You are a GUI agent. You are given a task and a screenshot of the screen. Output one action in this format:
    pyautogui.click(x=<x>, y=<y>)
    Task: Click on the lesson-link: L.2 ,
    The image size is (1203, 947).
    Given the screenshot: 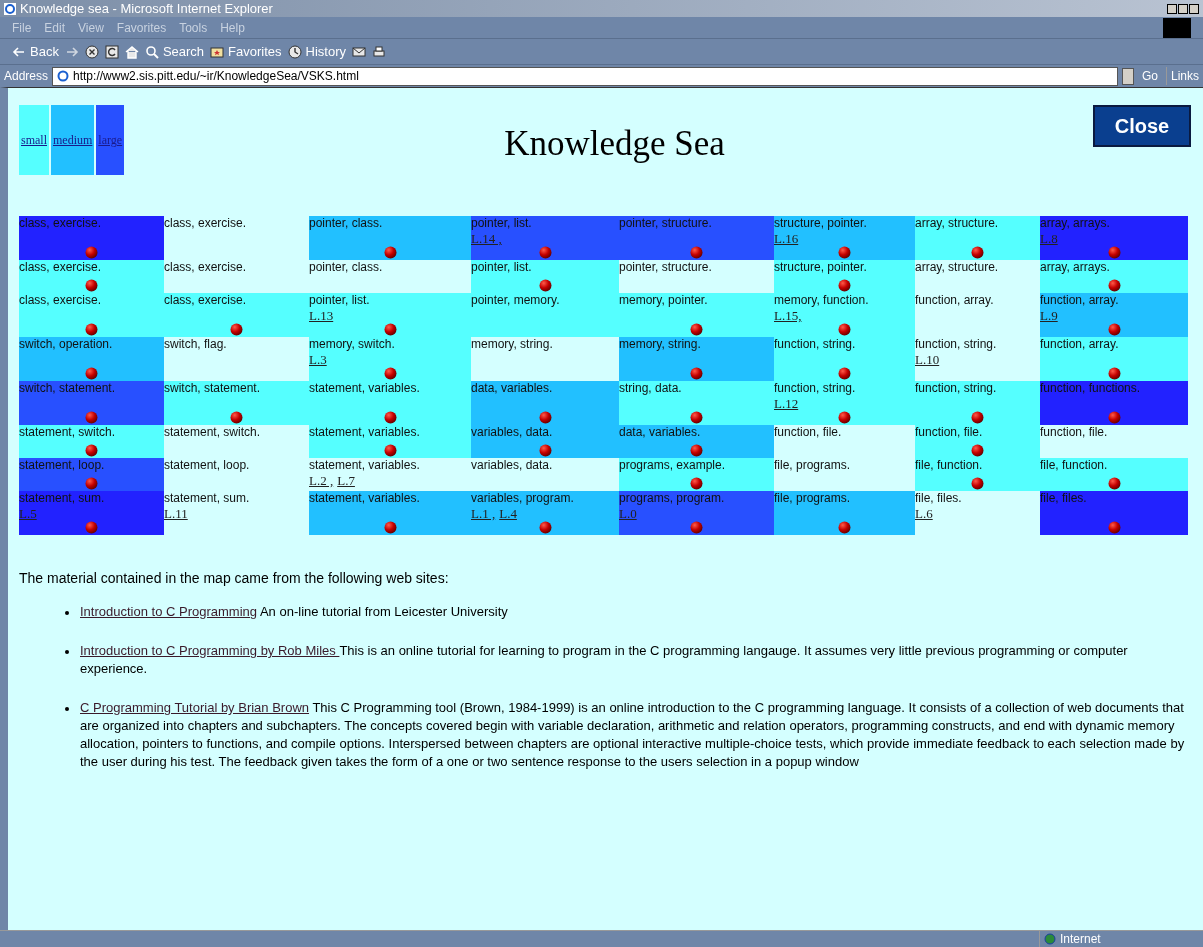 What is the action you would take?
    pyautogui.click(x=321, y=480)
    